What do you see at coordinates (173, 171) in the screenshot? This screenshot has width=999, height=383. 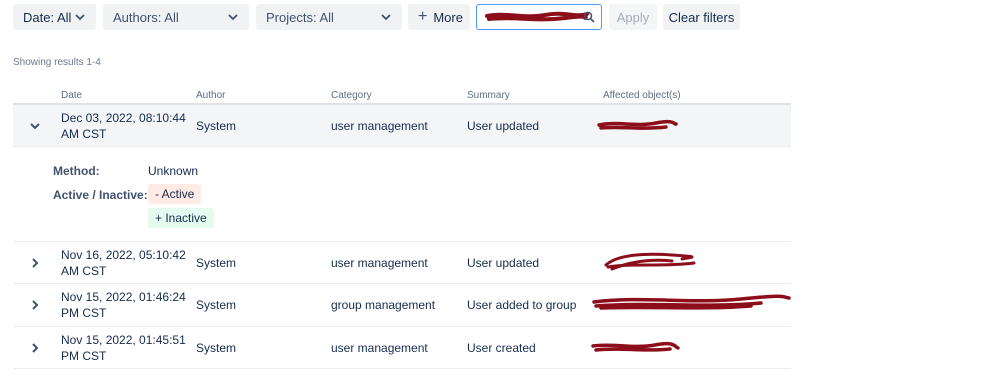 I see `method-value: Unknown` at bounding box center [173, 171].